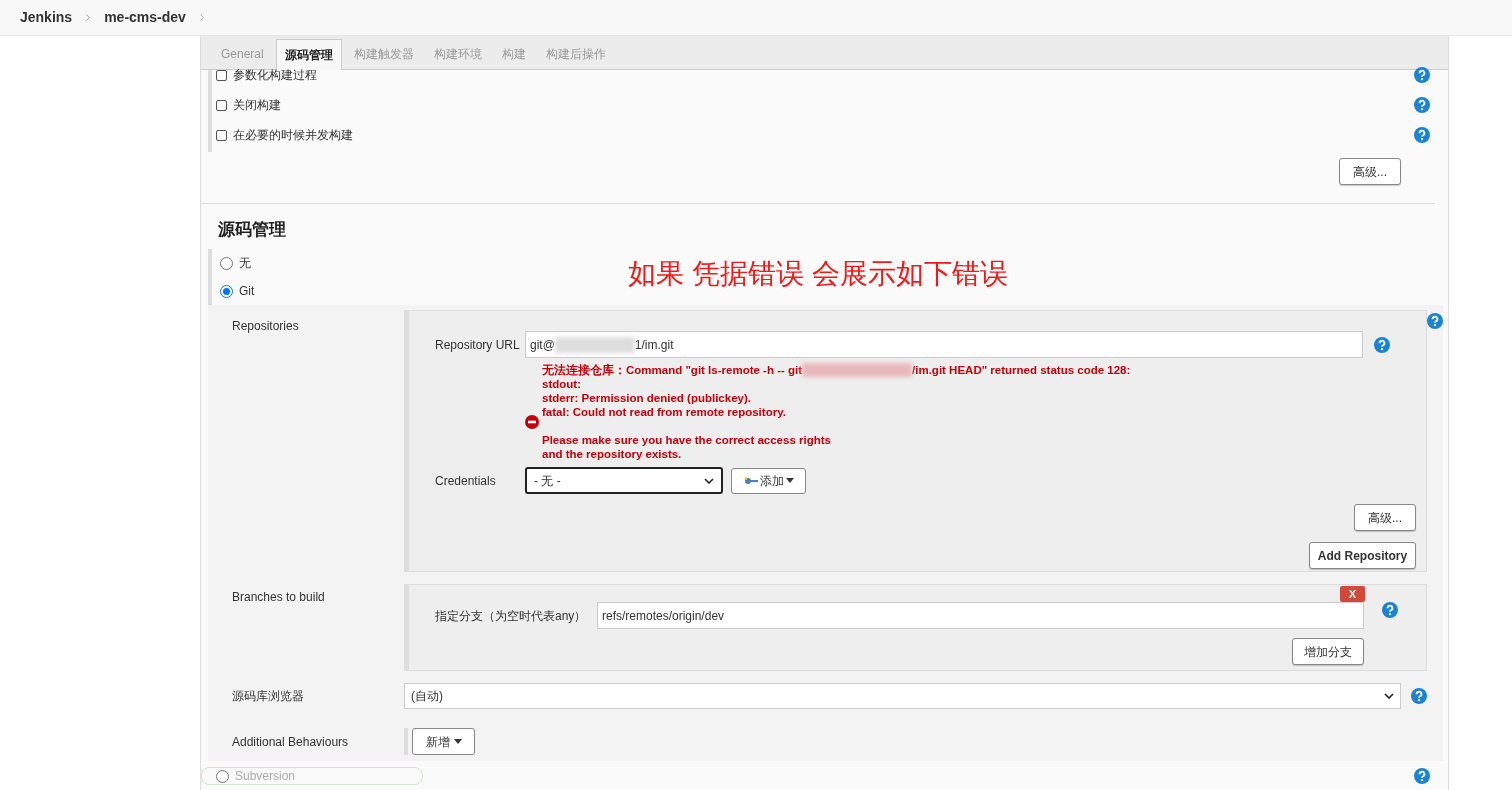 The image size is (1512, 790). Describe the element at coordinates (278, 597) in the screenshot. I see `field-label: Branches to build` at that location.